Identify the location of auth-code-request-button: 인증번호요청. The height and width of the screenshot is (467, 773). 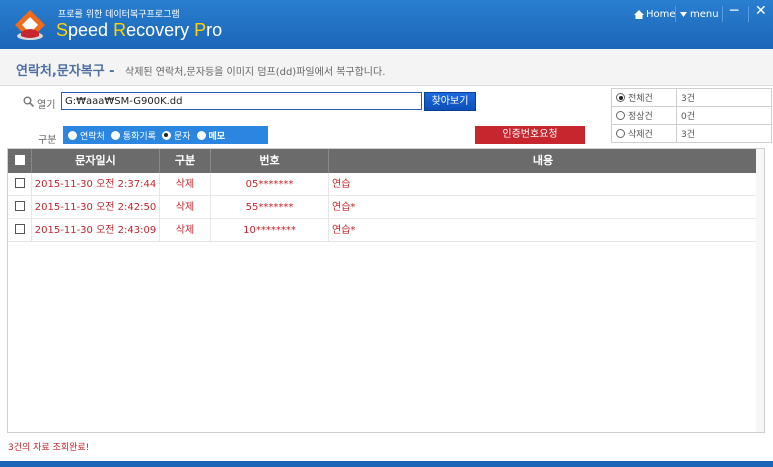
(530, 135).